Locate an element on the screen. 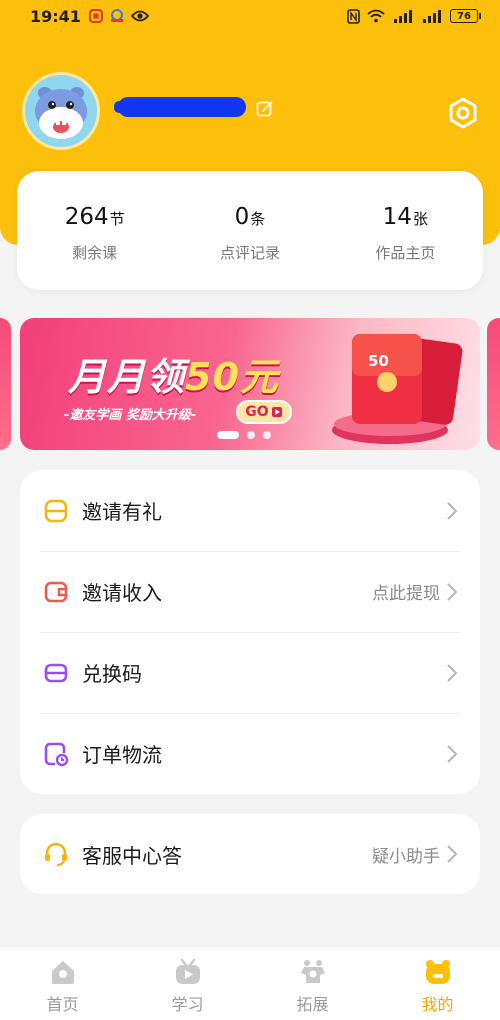 The height and width of the screenshot is (1020, 500). tab-label: 我的 is located at coordinates (437, 1004).